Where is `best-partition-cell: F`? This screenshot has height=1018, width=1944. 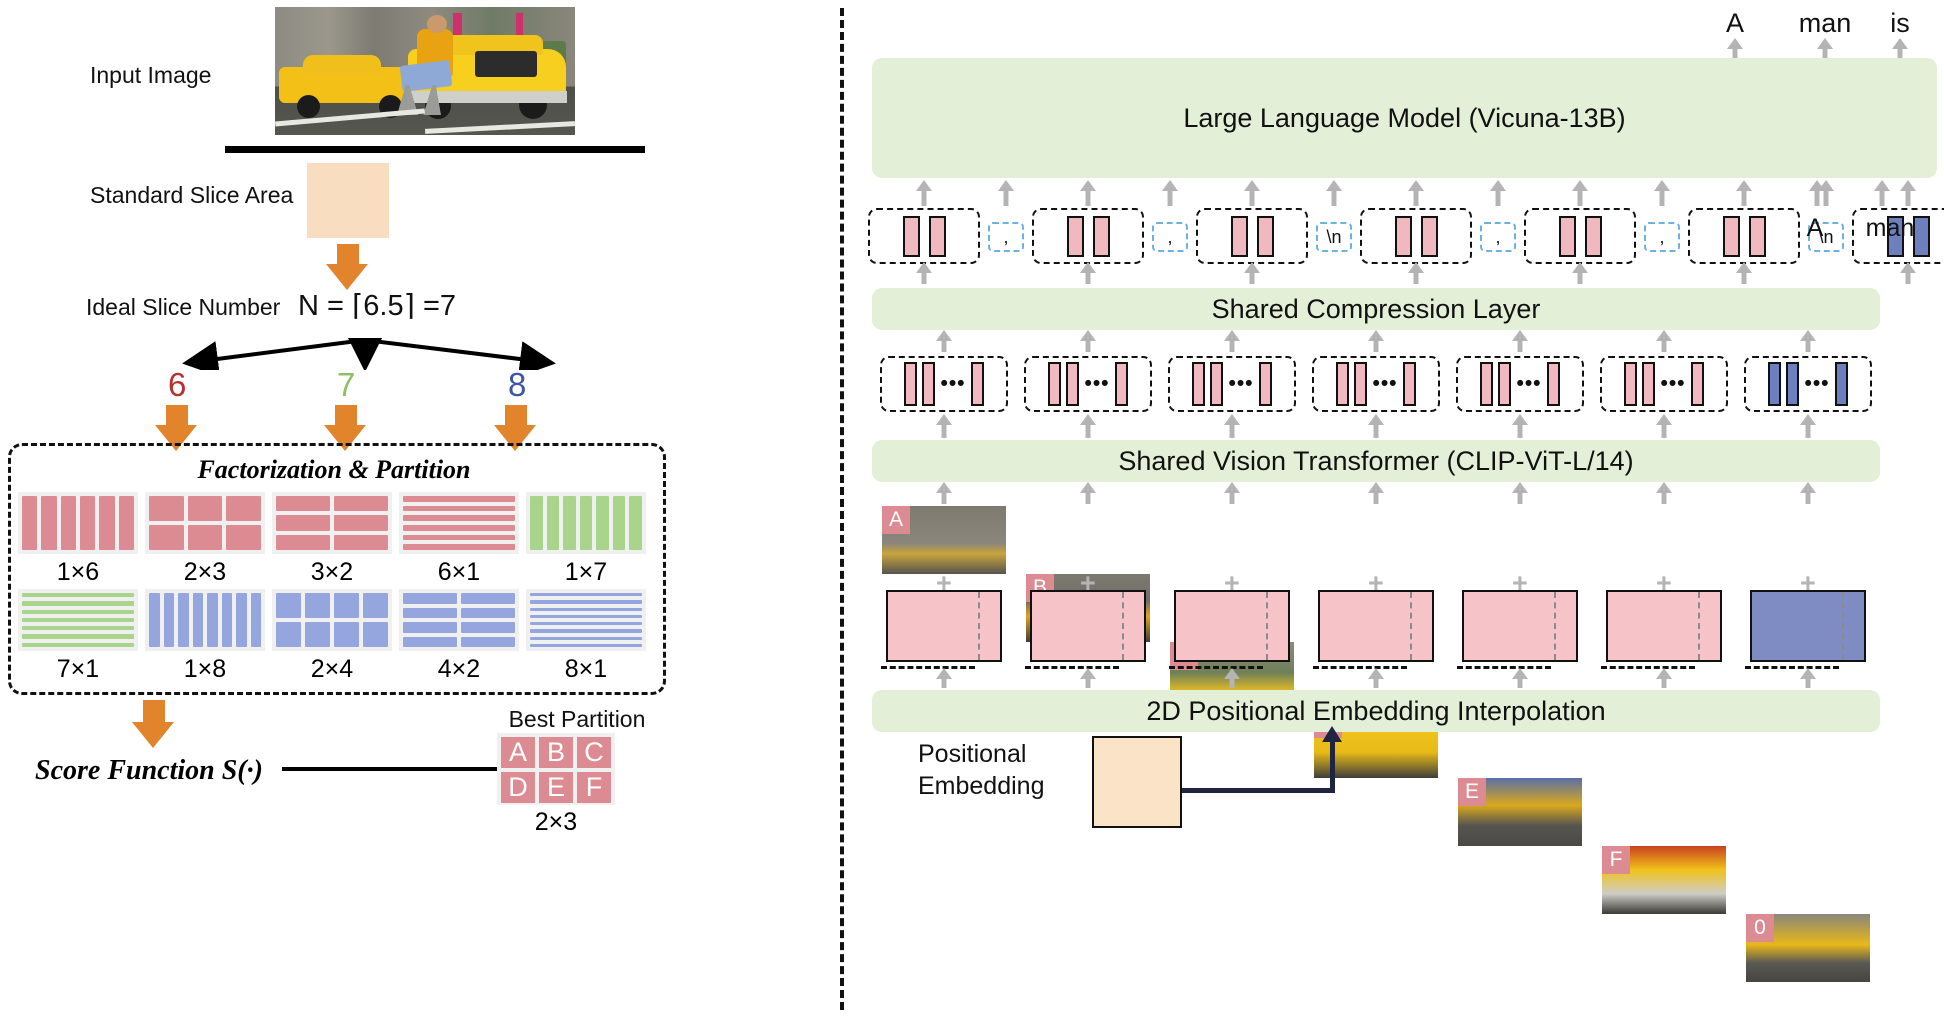 best-partition-cell: F is located at coordinates (594, 787).